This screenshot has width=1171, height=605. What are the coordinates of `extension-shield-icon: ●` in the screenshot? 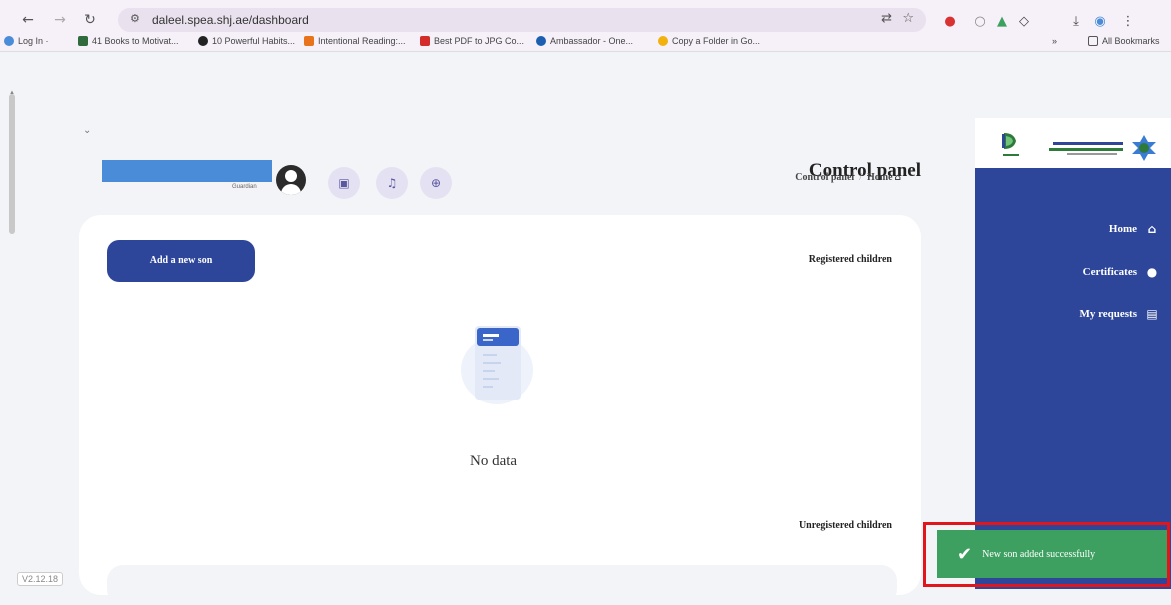 It's located at (950, 22).